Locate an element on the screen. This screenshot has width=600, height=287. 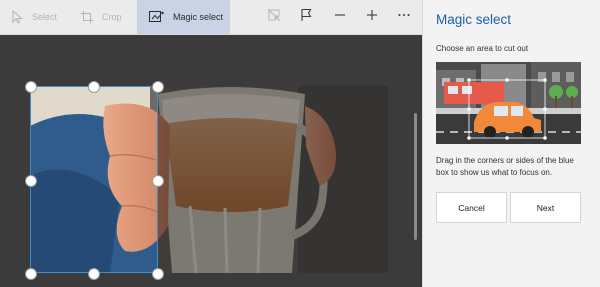
zoom-out-button is located at coordinates (340, 17).